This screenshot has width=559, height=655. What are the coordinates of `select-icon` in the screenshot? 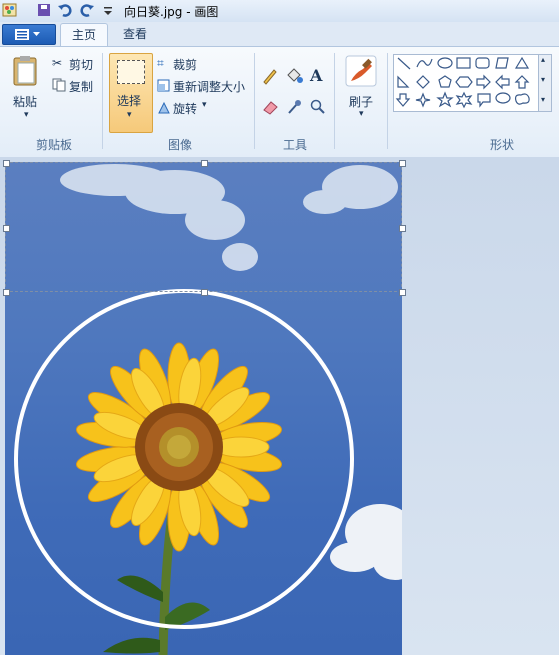 It's located at (131, 72).